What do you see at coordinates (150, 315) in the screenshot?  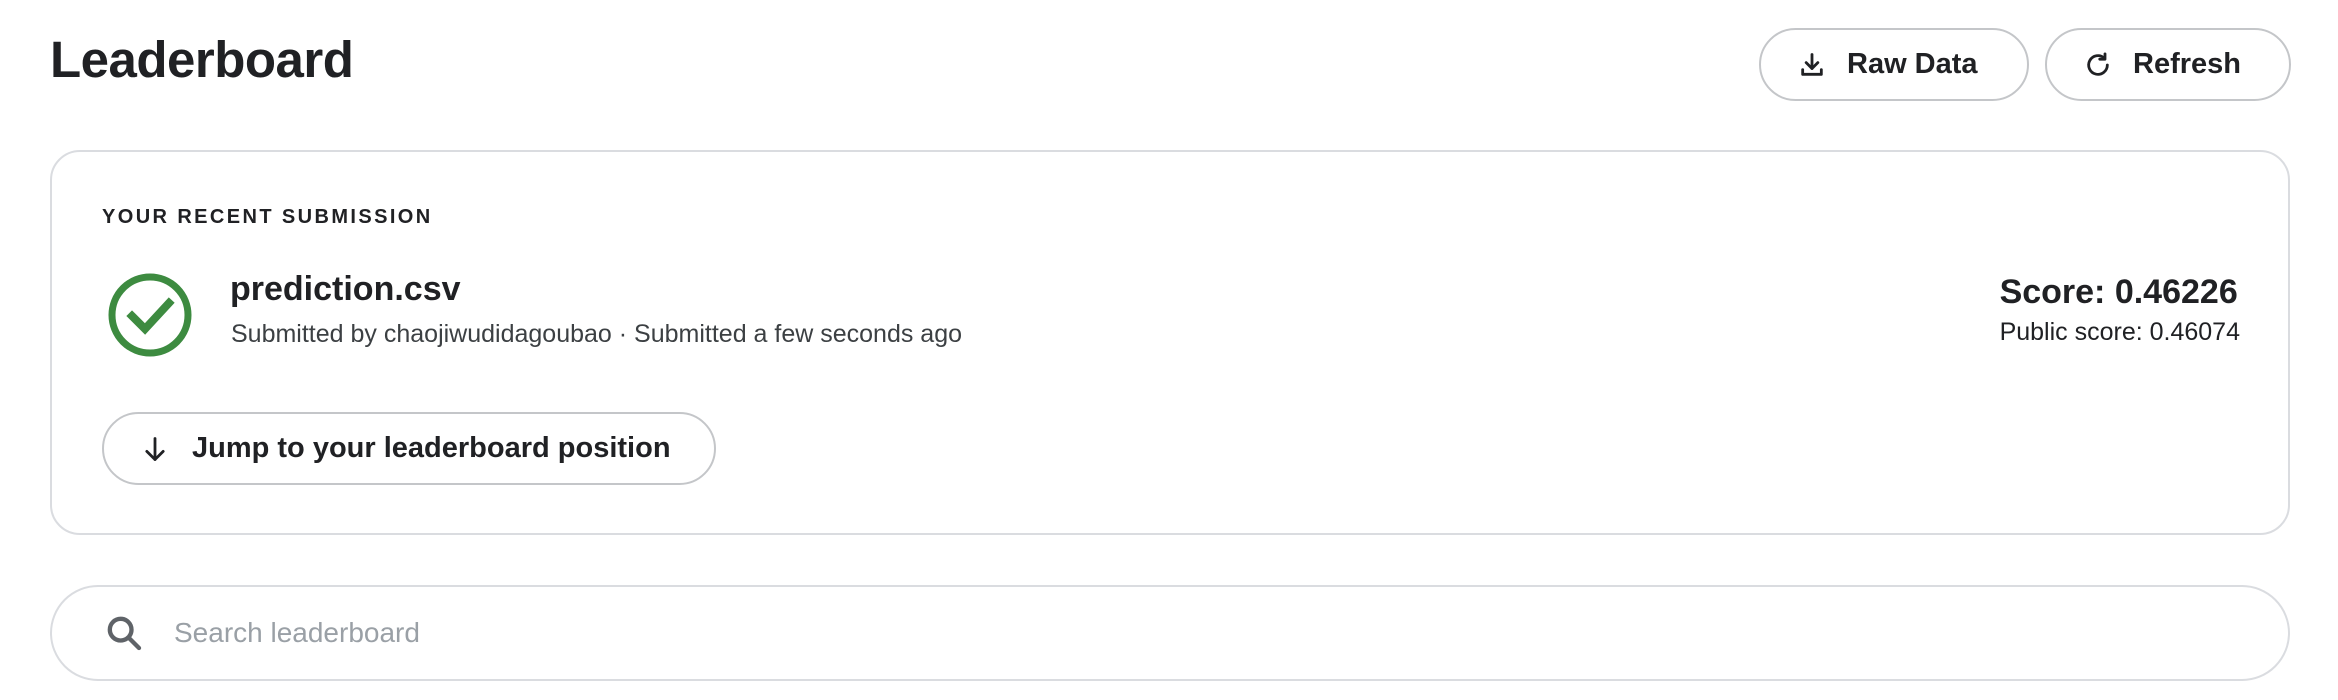 I see `check-circle-icon` at bounding box center [150, 315].